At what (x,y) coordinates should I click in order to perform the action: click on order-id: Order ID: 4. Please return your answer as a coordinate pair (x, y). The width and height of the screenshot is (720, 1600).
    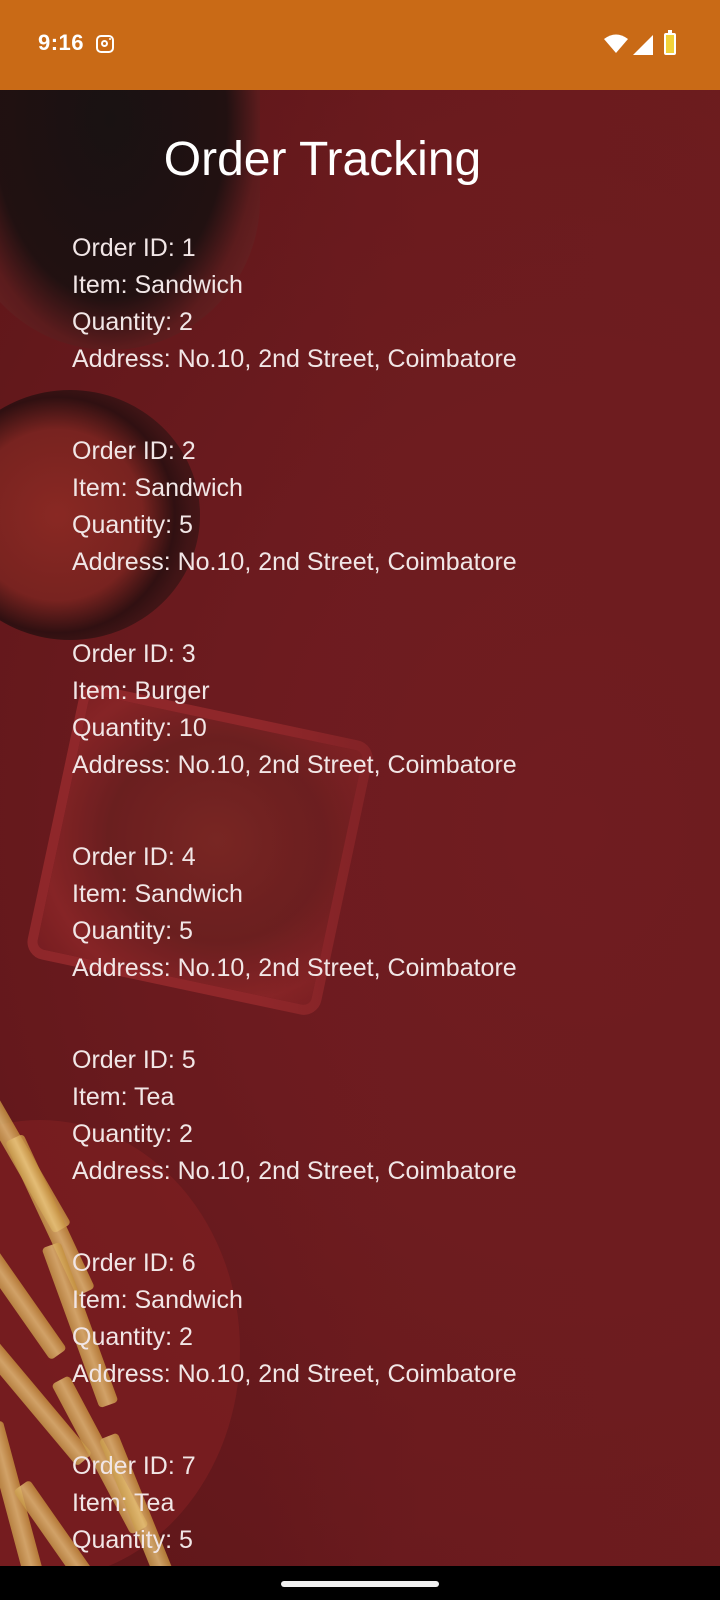
    Looking at the image, I should click on (134, 857).